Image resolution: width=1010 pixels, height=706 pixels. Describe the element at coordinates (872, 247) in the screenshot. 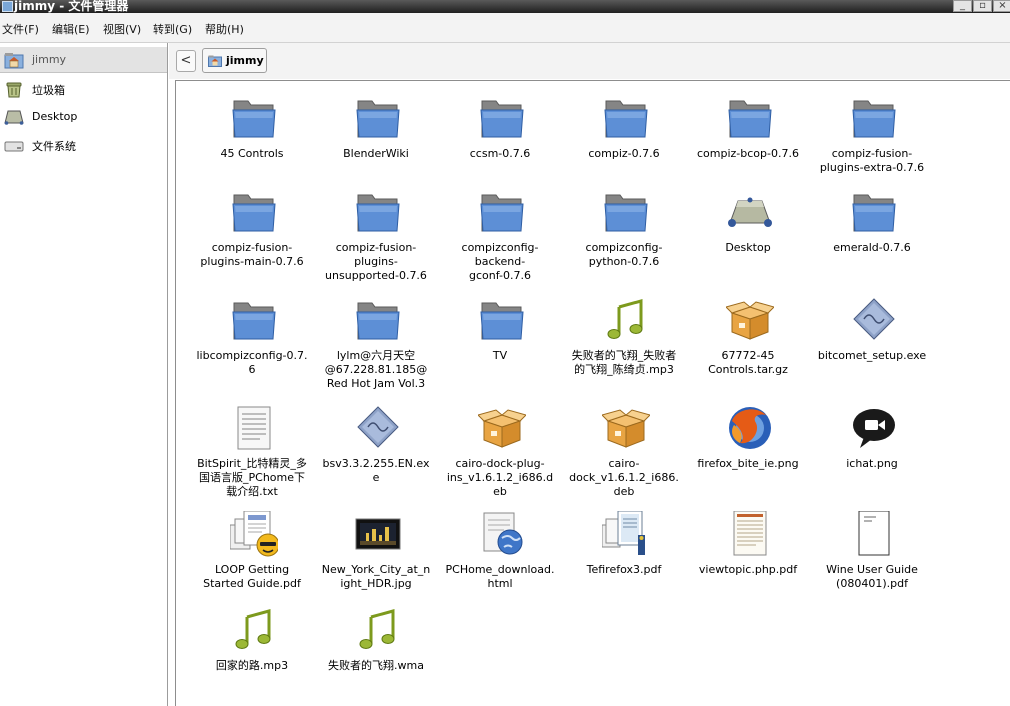

I see `file-label: emerald-0.7.6` at that location.